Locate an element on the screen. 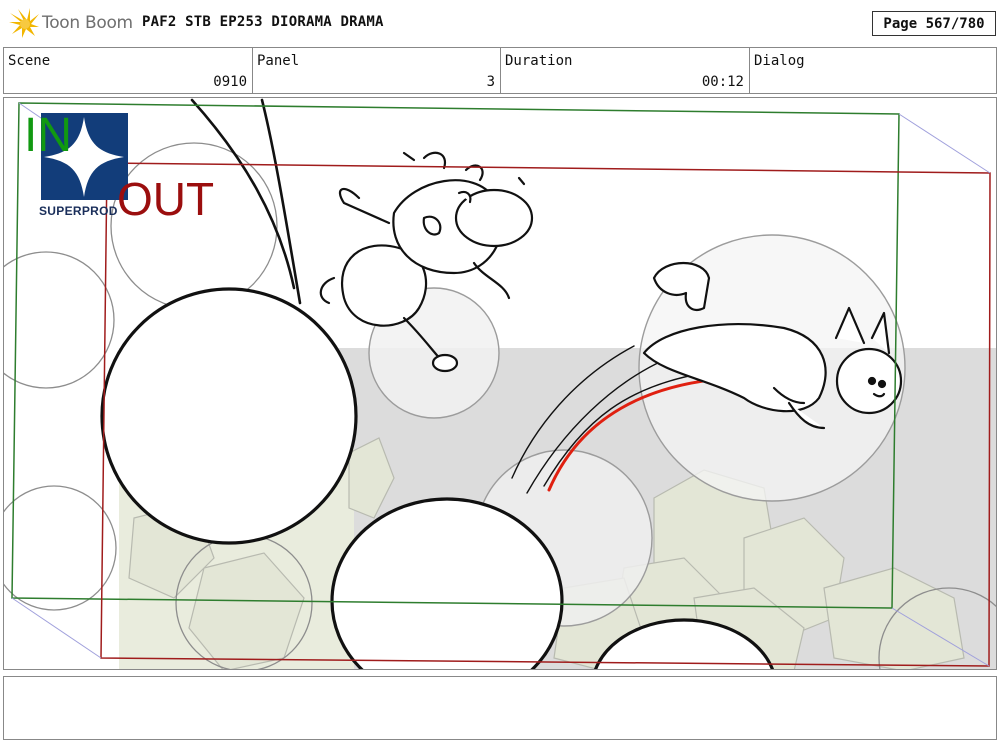 The height and width of the screenshot is (742, 1000). notes-box is located at coordinates (500, 708).